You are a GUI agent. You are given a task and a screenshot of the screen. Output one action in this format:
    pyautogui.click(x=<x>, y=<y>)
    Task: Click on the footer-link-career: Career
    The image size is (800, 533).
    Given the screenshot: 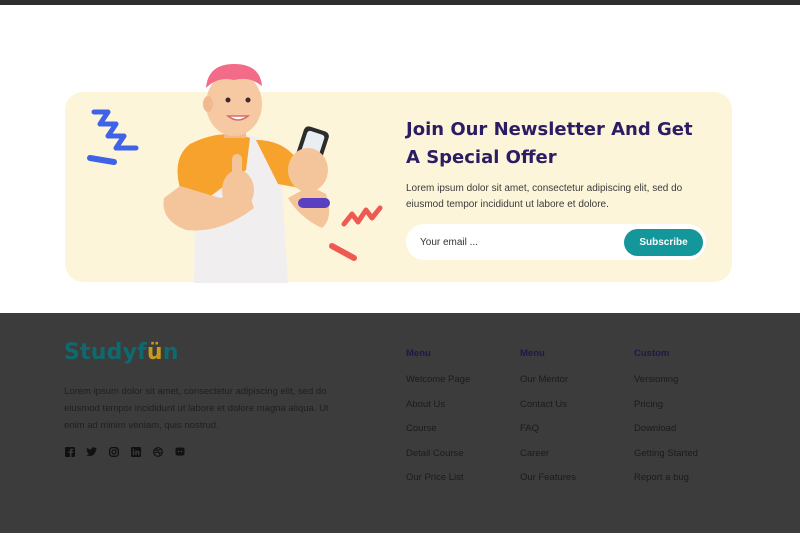 What is the action you would take?
    pyautogui.click(x=575, y=454)
    